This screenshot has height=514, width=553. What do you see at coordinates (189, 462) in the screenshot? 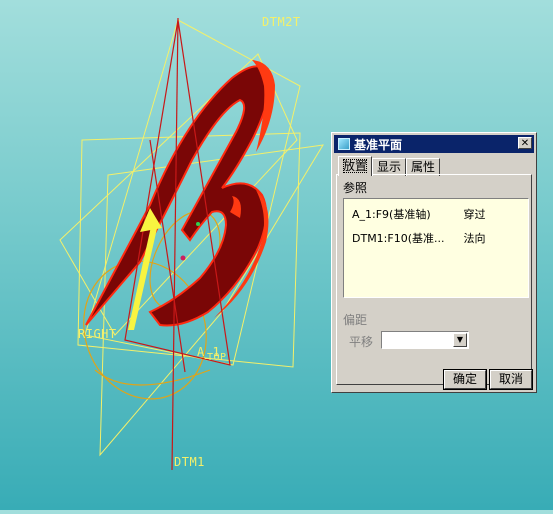
I see `datum-label-dtm1: DTM1` at bounding box center [189, 462].